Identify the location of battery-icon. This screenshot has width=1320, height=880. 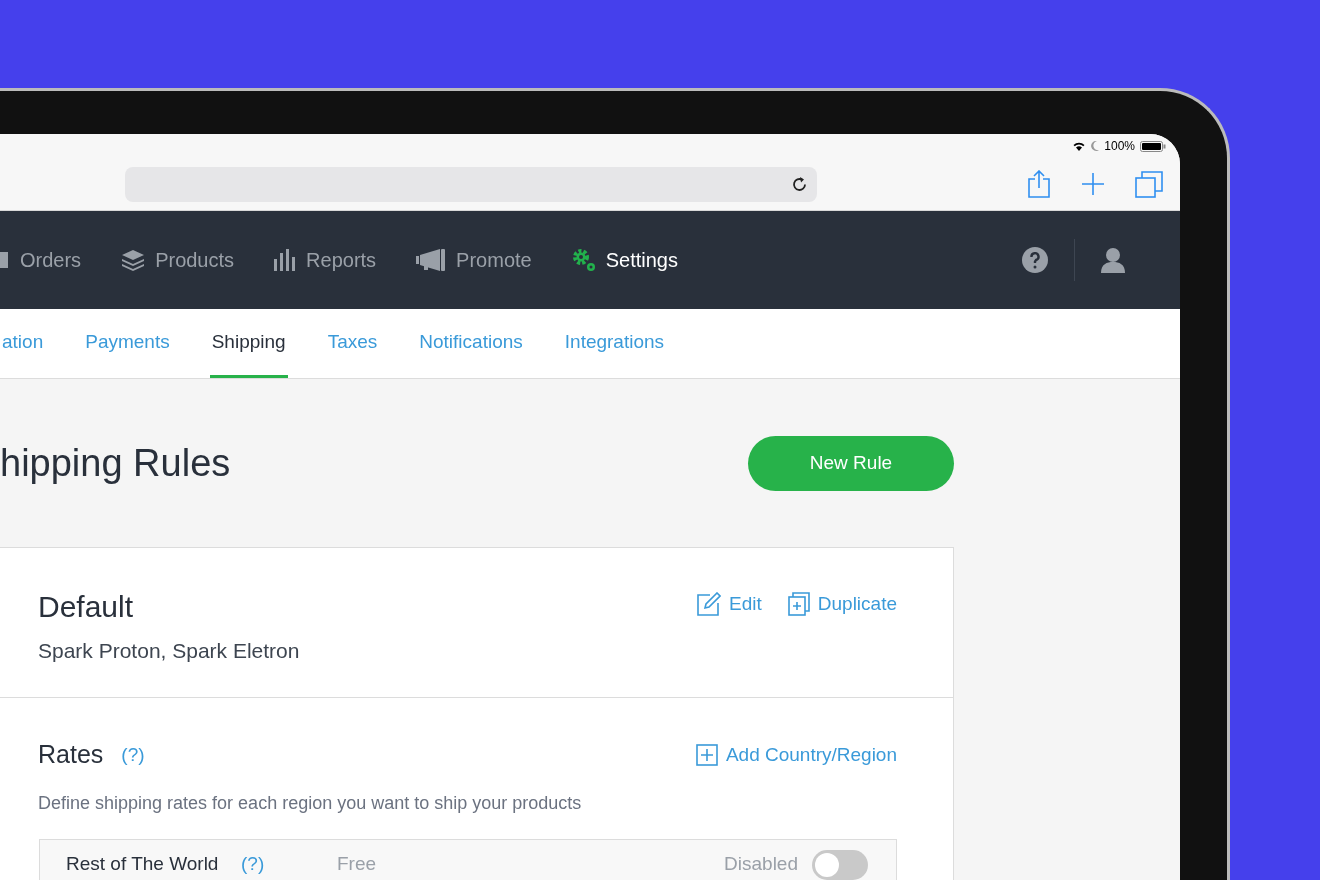
(1153, 146).